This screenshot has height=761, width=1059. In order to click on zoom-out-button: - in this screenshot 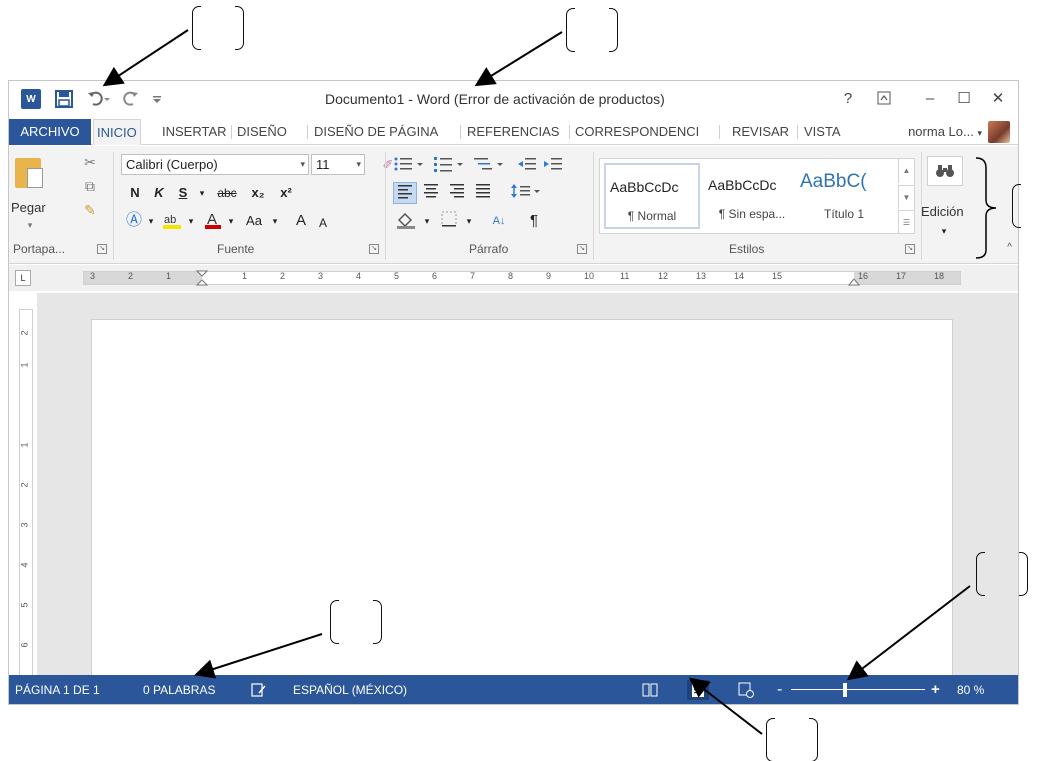, I will do `click(779, 689)`.